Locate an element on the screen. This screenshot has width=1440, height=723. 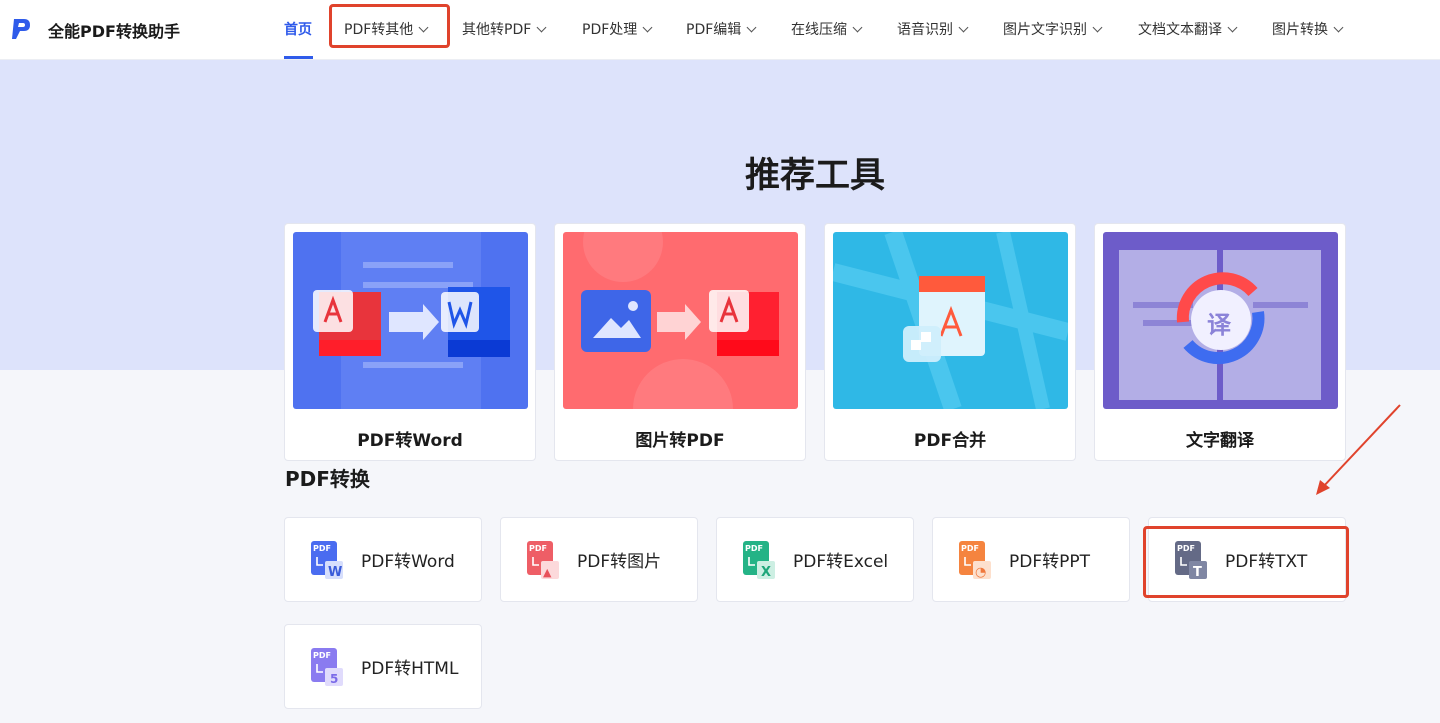
tool-pdf-to-image: PDF ▲ PDF转图片 is located at coordinates (599, 559).